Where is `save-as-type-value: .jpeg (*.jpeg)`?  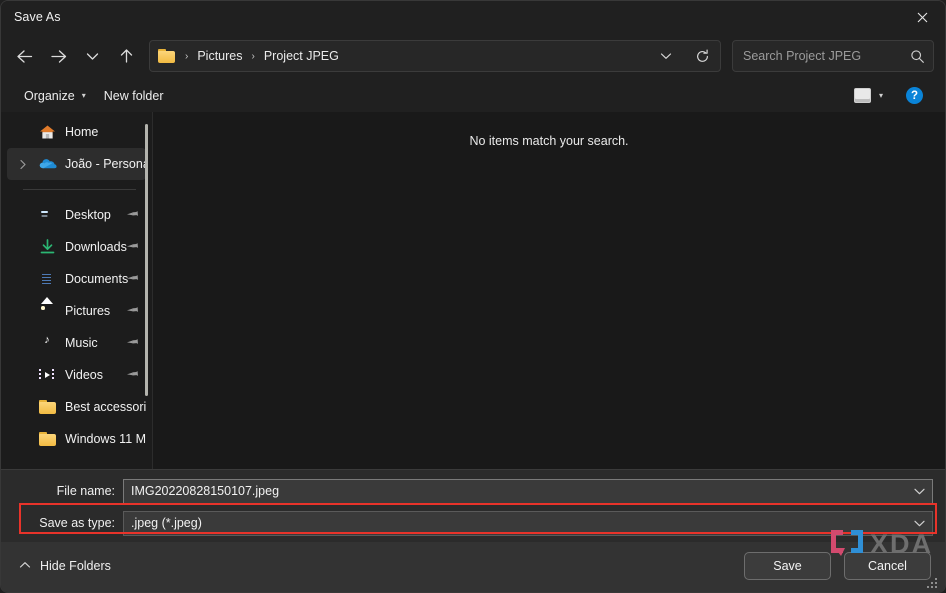
save-as-type-value: .jpeg (*.jpeg) is located at coordinates (518, 523).